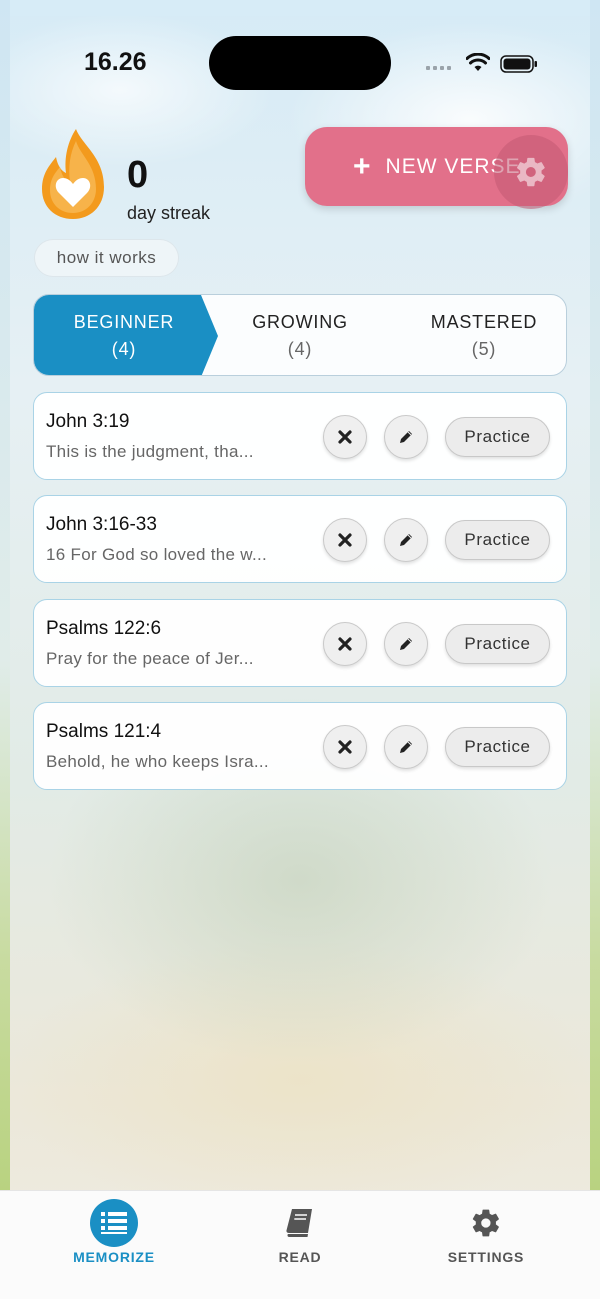 The height and width of the screenshot is (1299, 600). Describe the element at coordinates (104, 731) in the screenshot. I see `verse-reference: Psalms 121:4` at that location.